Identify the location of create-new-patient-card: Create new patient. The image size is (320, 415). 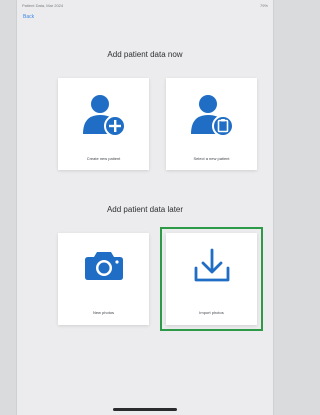
(103, 124).